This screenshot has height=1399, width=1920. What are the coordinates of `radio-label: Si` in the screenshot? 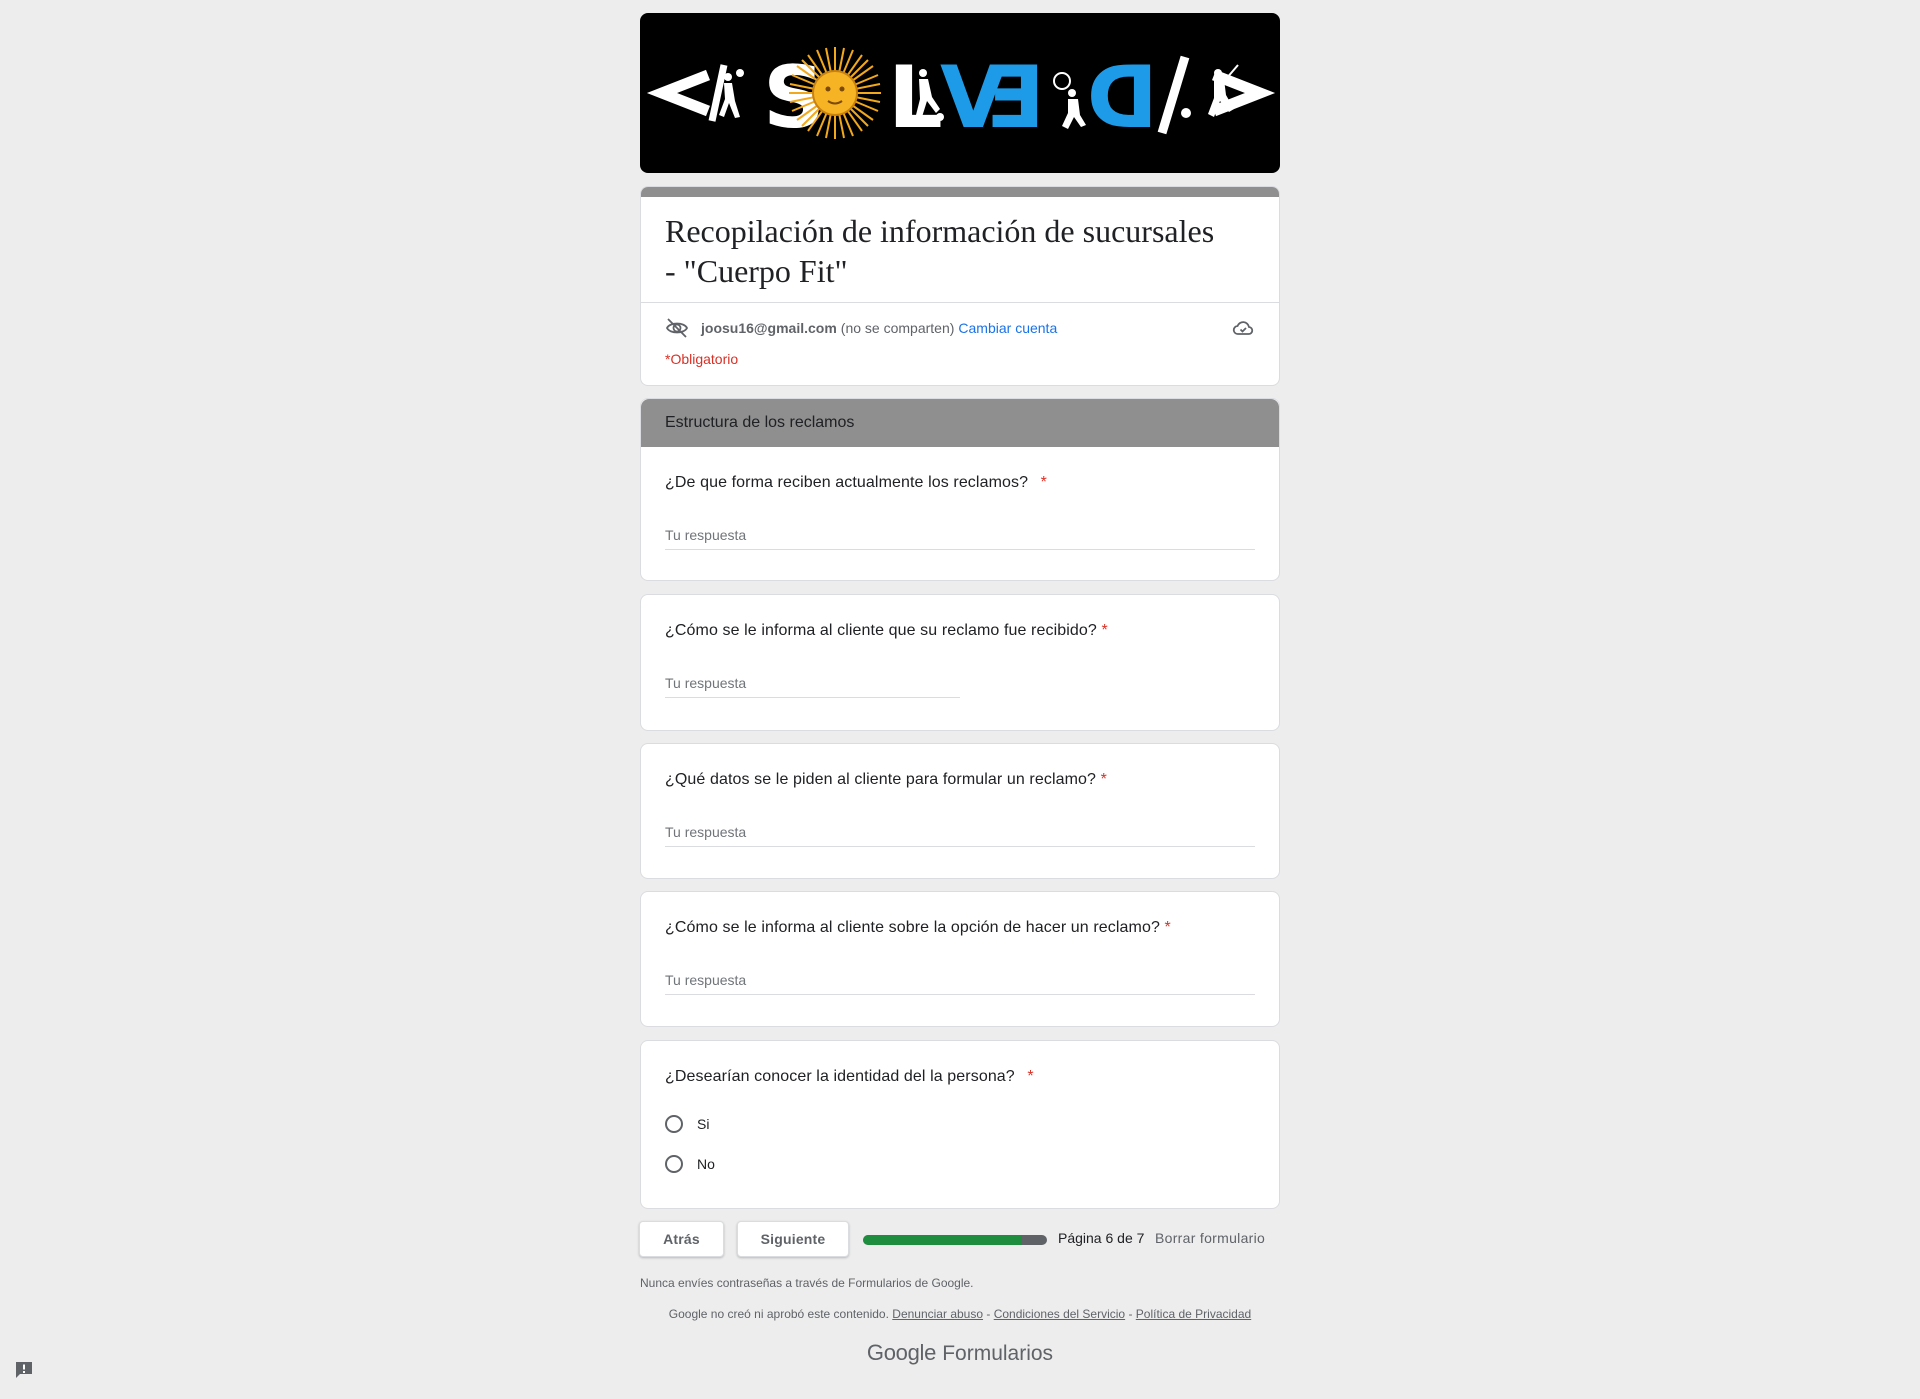 It's located at (703, 1124).